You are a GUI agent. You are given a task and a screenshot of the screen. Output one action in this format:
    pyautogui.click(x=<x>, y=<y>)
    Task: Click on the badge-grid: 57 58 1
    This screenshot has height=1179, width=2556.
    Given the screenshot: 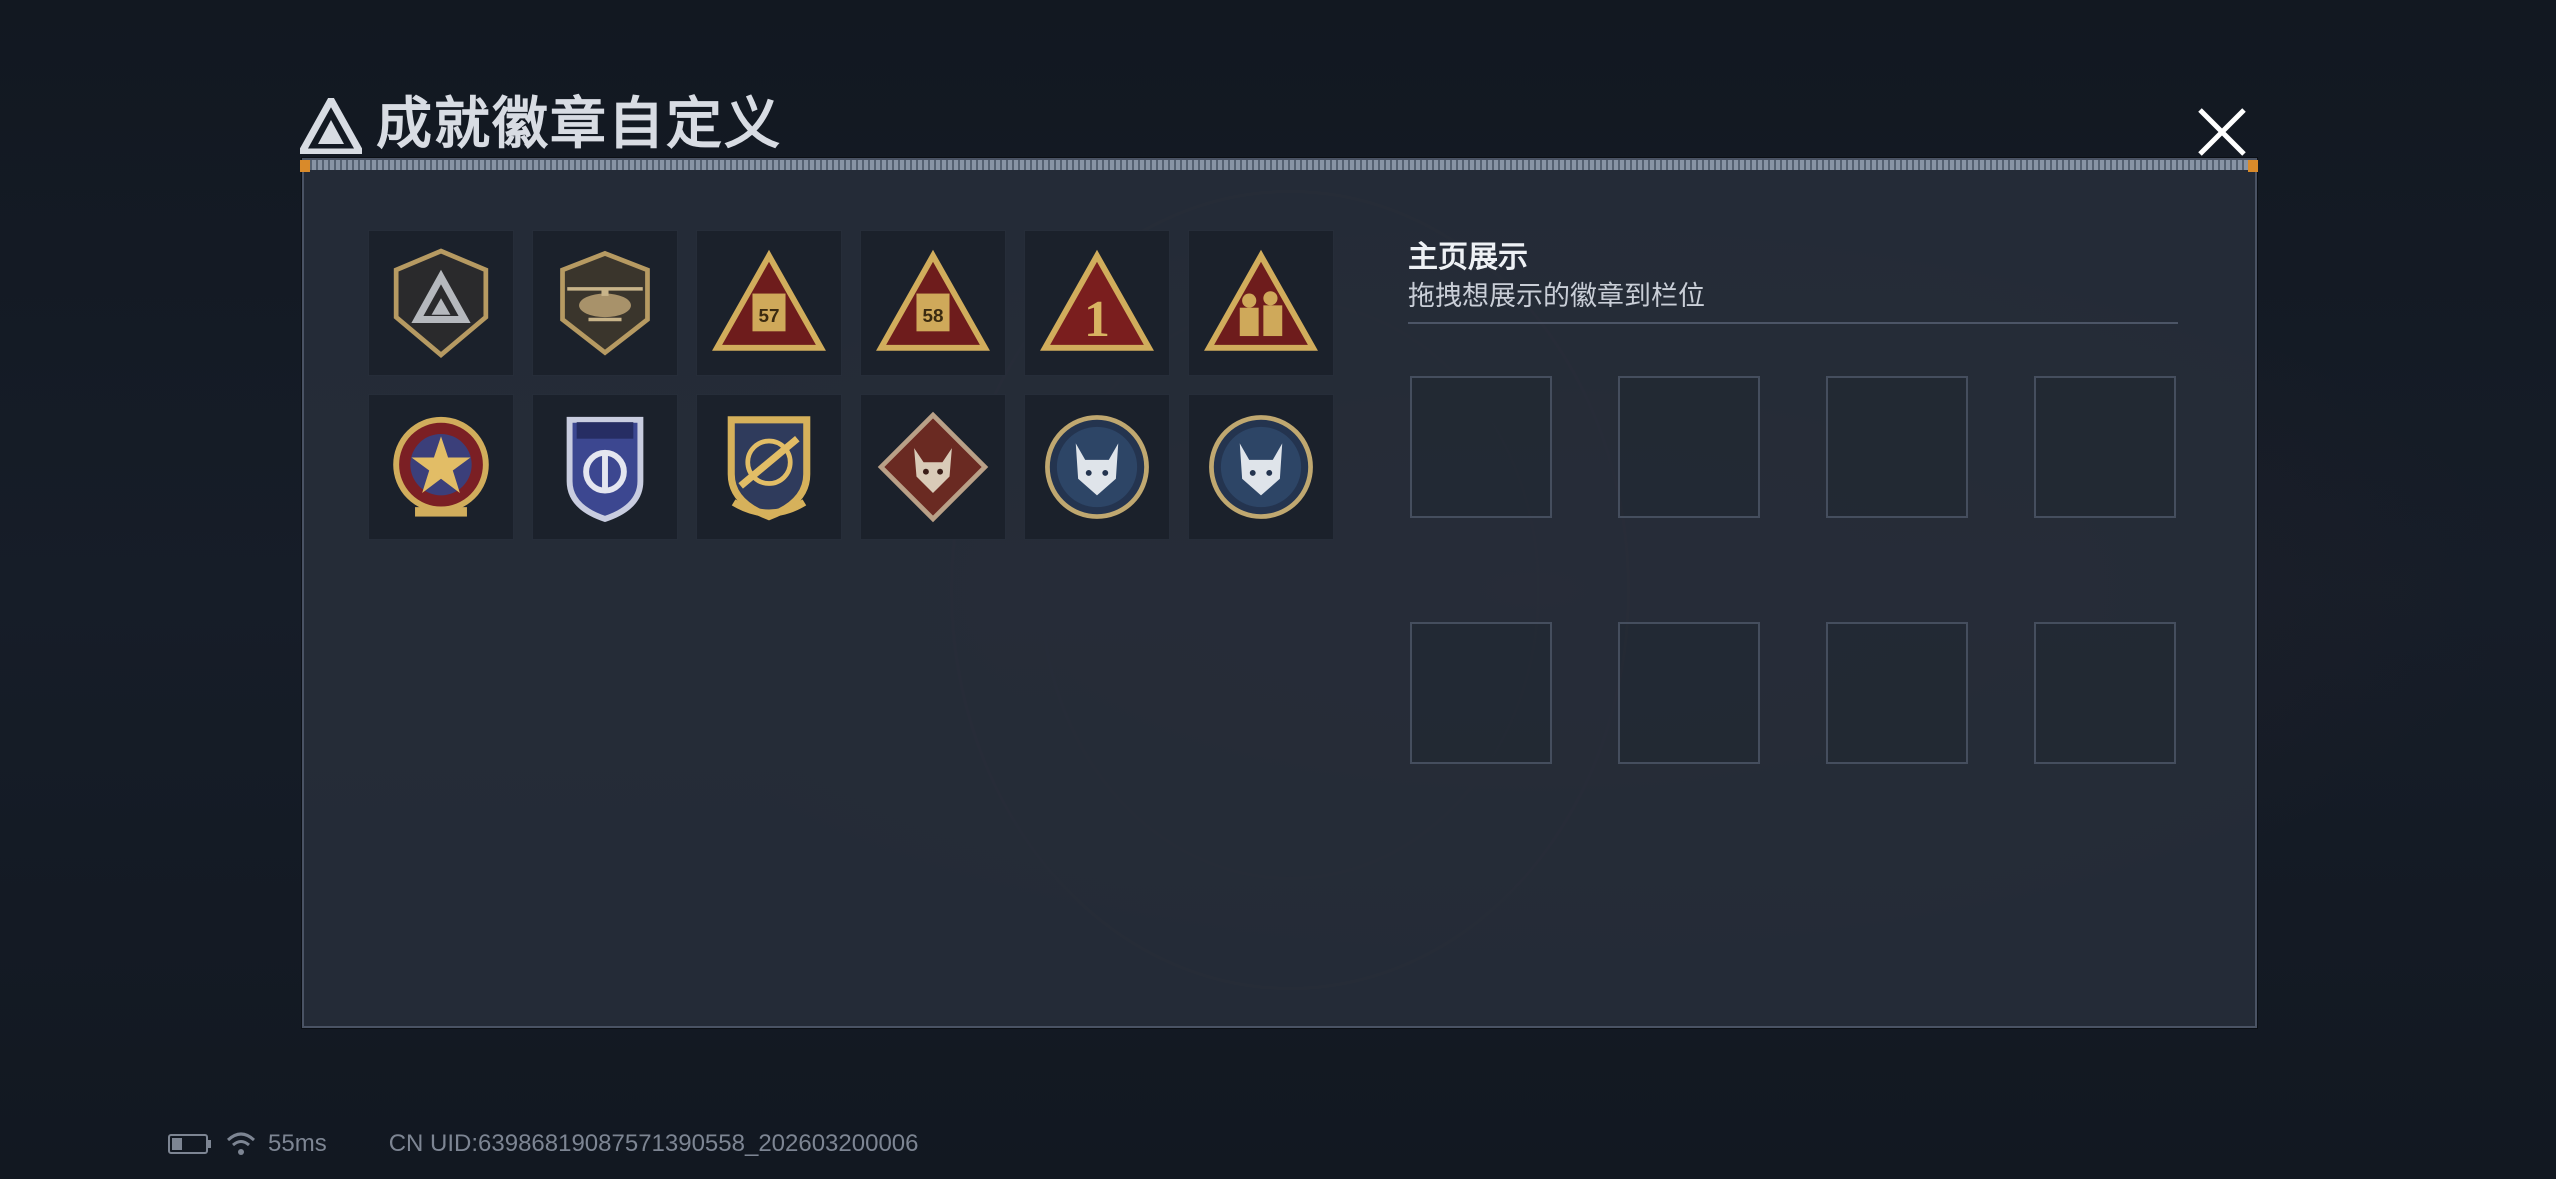 What is the action you would take?
    pyautogui.click(x=851, y=385)
    